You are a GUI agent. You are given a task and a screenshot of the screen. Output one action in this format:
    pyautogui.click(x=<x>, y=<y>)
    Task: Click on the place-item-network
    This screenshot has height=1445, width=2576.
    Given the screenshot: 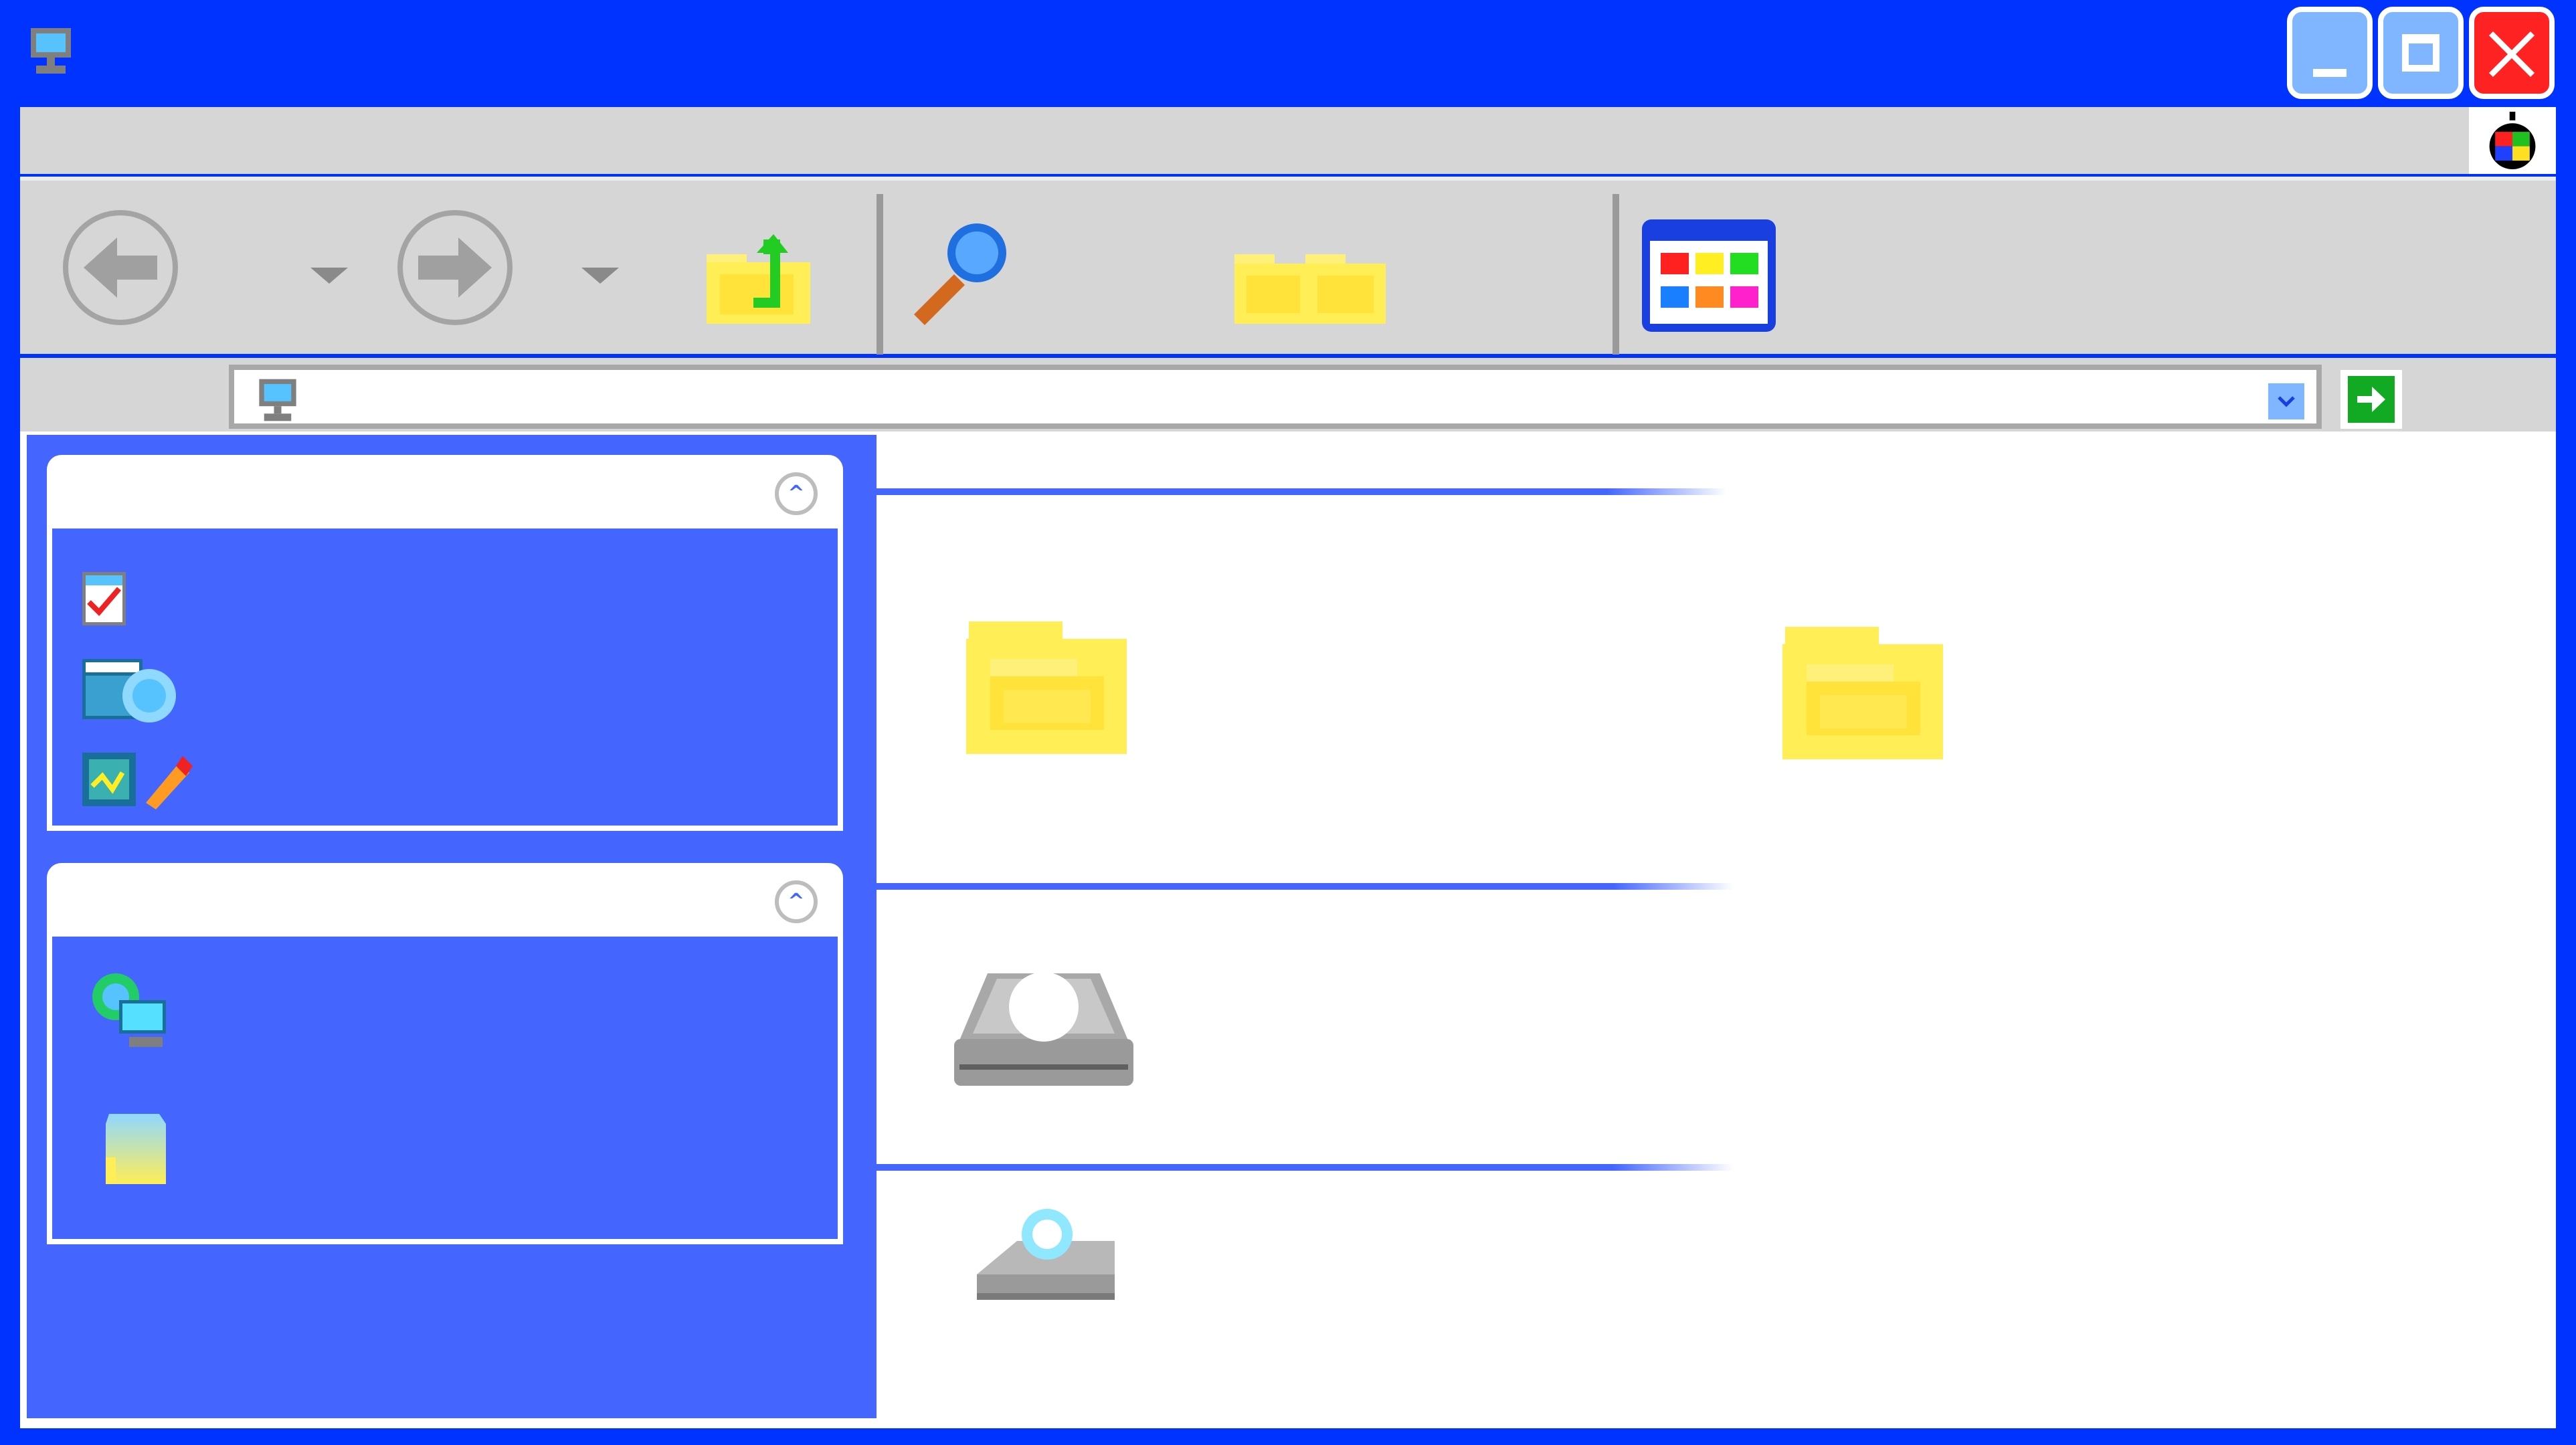 What is the action you would take?
    pyautogui.click(x=139, y=1010)
    